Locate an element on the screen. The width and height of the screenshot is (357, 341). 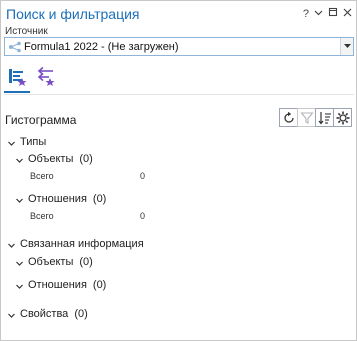
tree-node-types-objects: Объекты (0) is located at coordinates (54, 159).